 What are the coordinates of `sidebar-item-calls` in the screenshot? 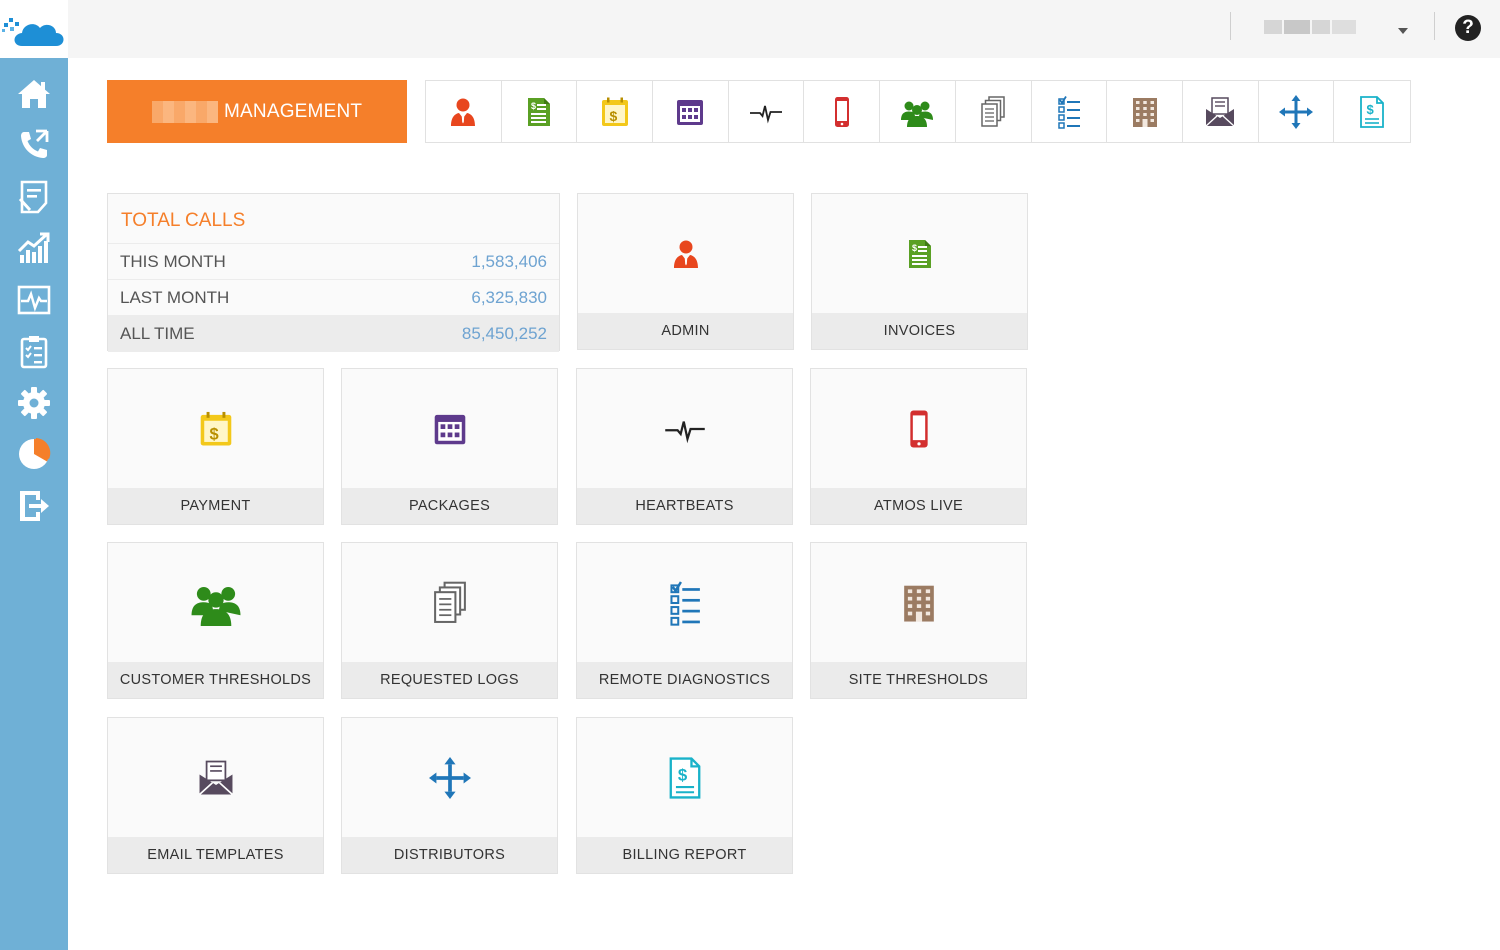 It's located at (34, 146).